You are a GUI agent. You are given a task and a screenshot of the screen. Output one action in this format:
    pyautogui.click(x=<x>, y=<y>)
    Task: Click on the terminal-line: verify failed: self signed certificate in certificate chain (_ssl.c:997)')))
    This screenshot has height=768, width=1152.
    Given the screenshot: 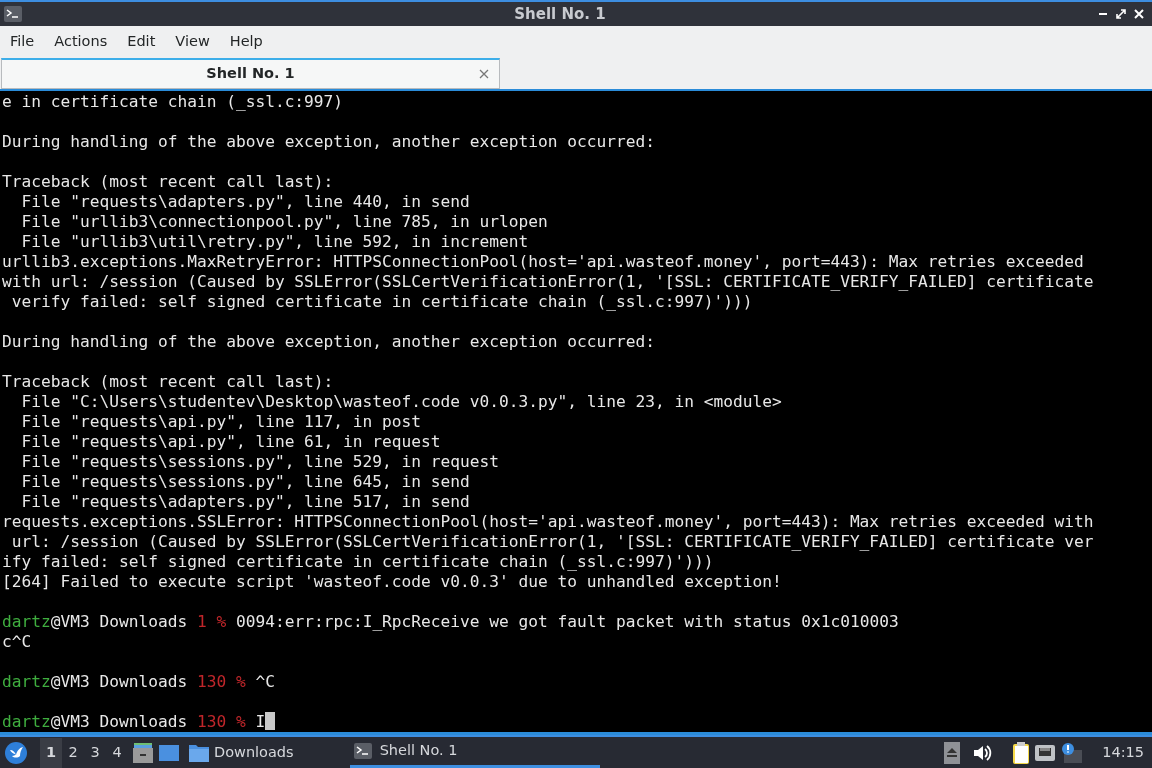 What is the action you would take?
    pyautogui.click(x=382, y=302)
    